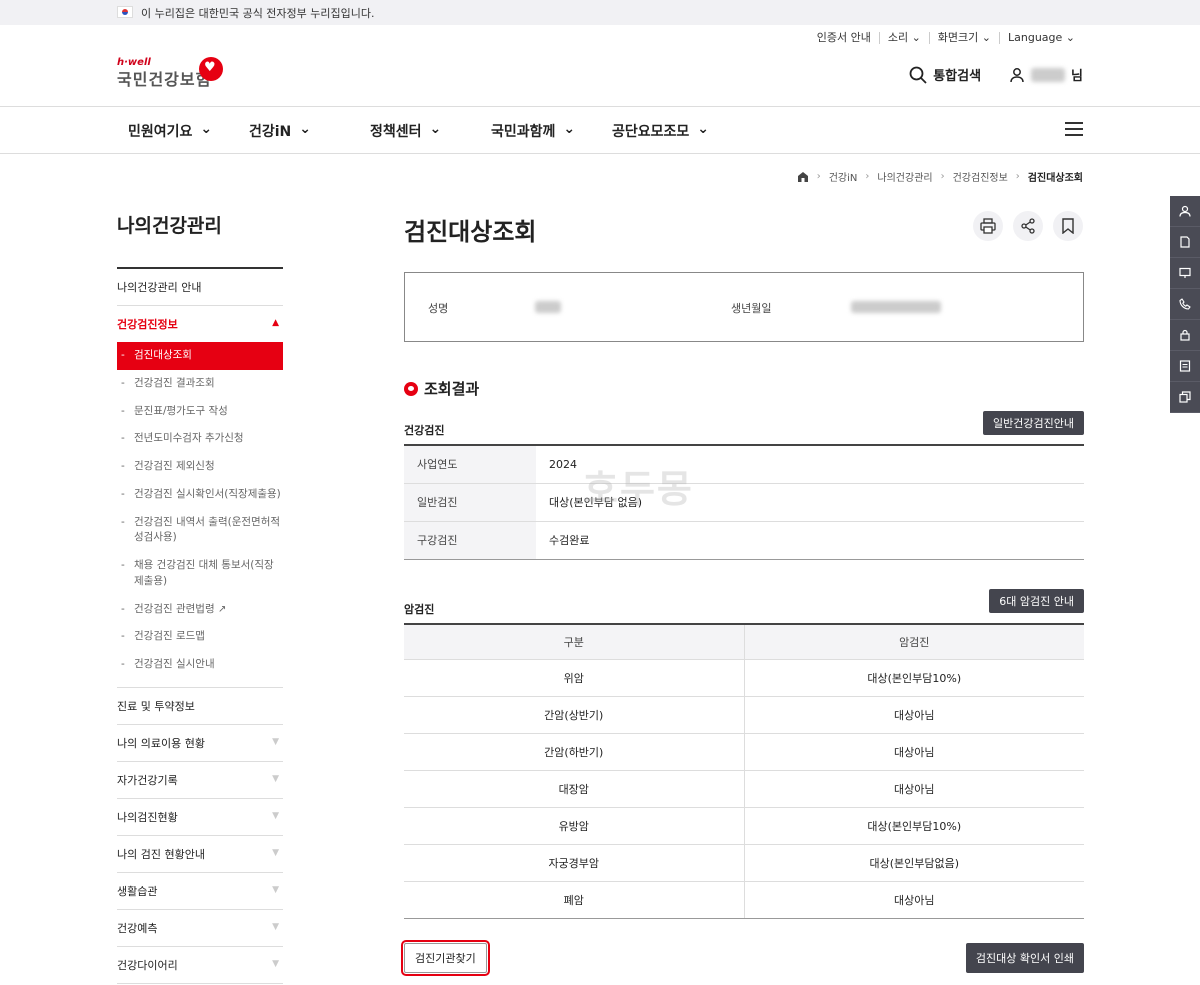  Describe the element at coordinates (161, 743) in the screenshot. I see `lnb-item-label: 나의 의료이용 현황` at that location.